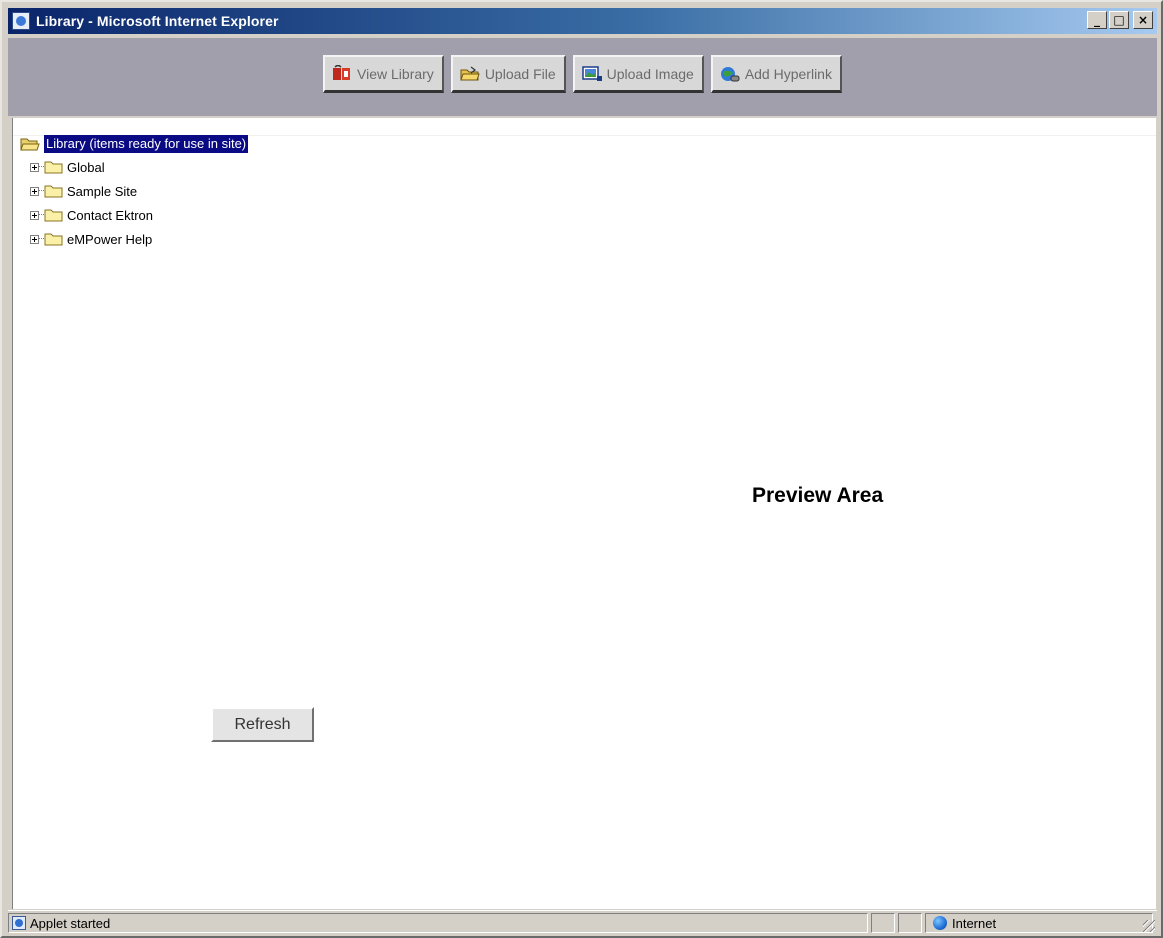  I want to click on add-hyperlink-button: Add Hyperlink, so click(776, 74).